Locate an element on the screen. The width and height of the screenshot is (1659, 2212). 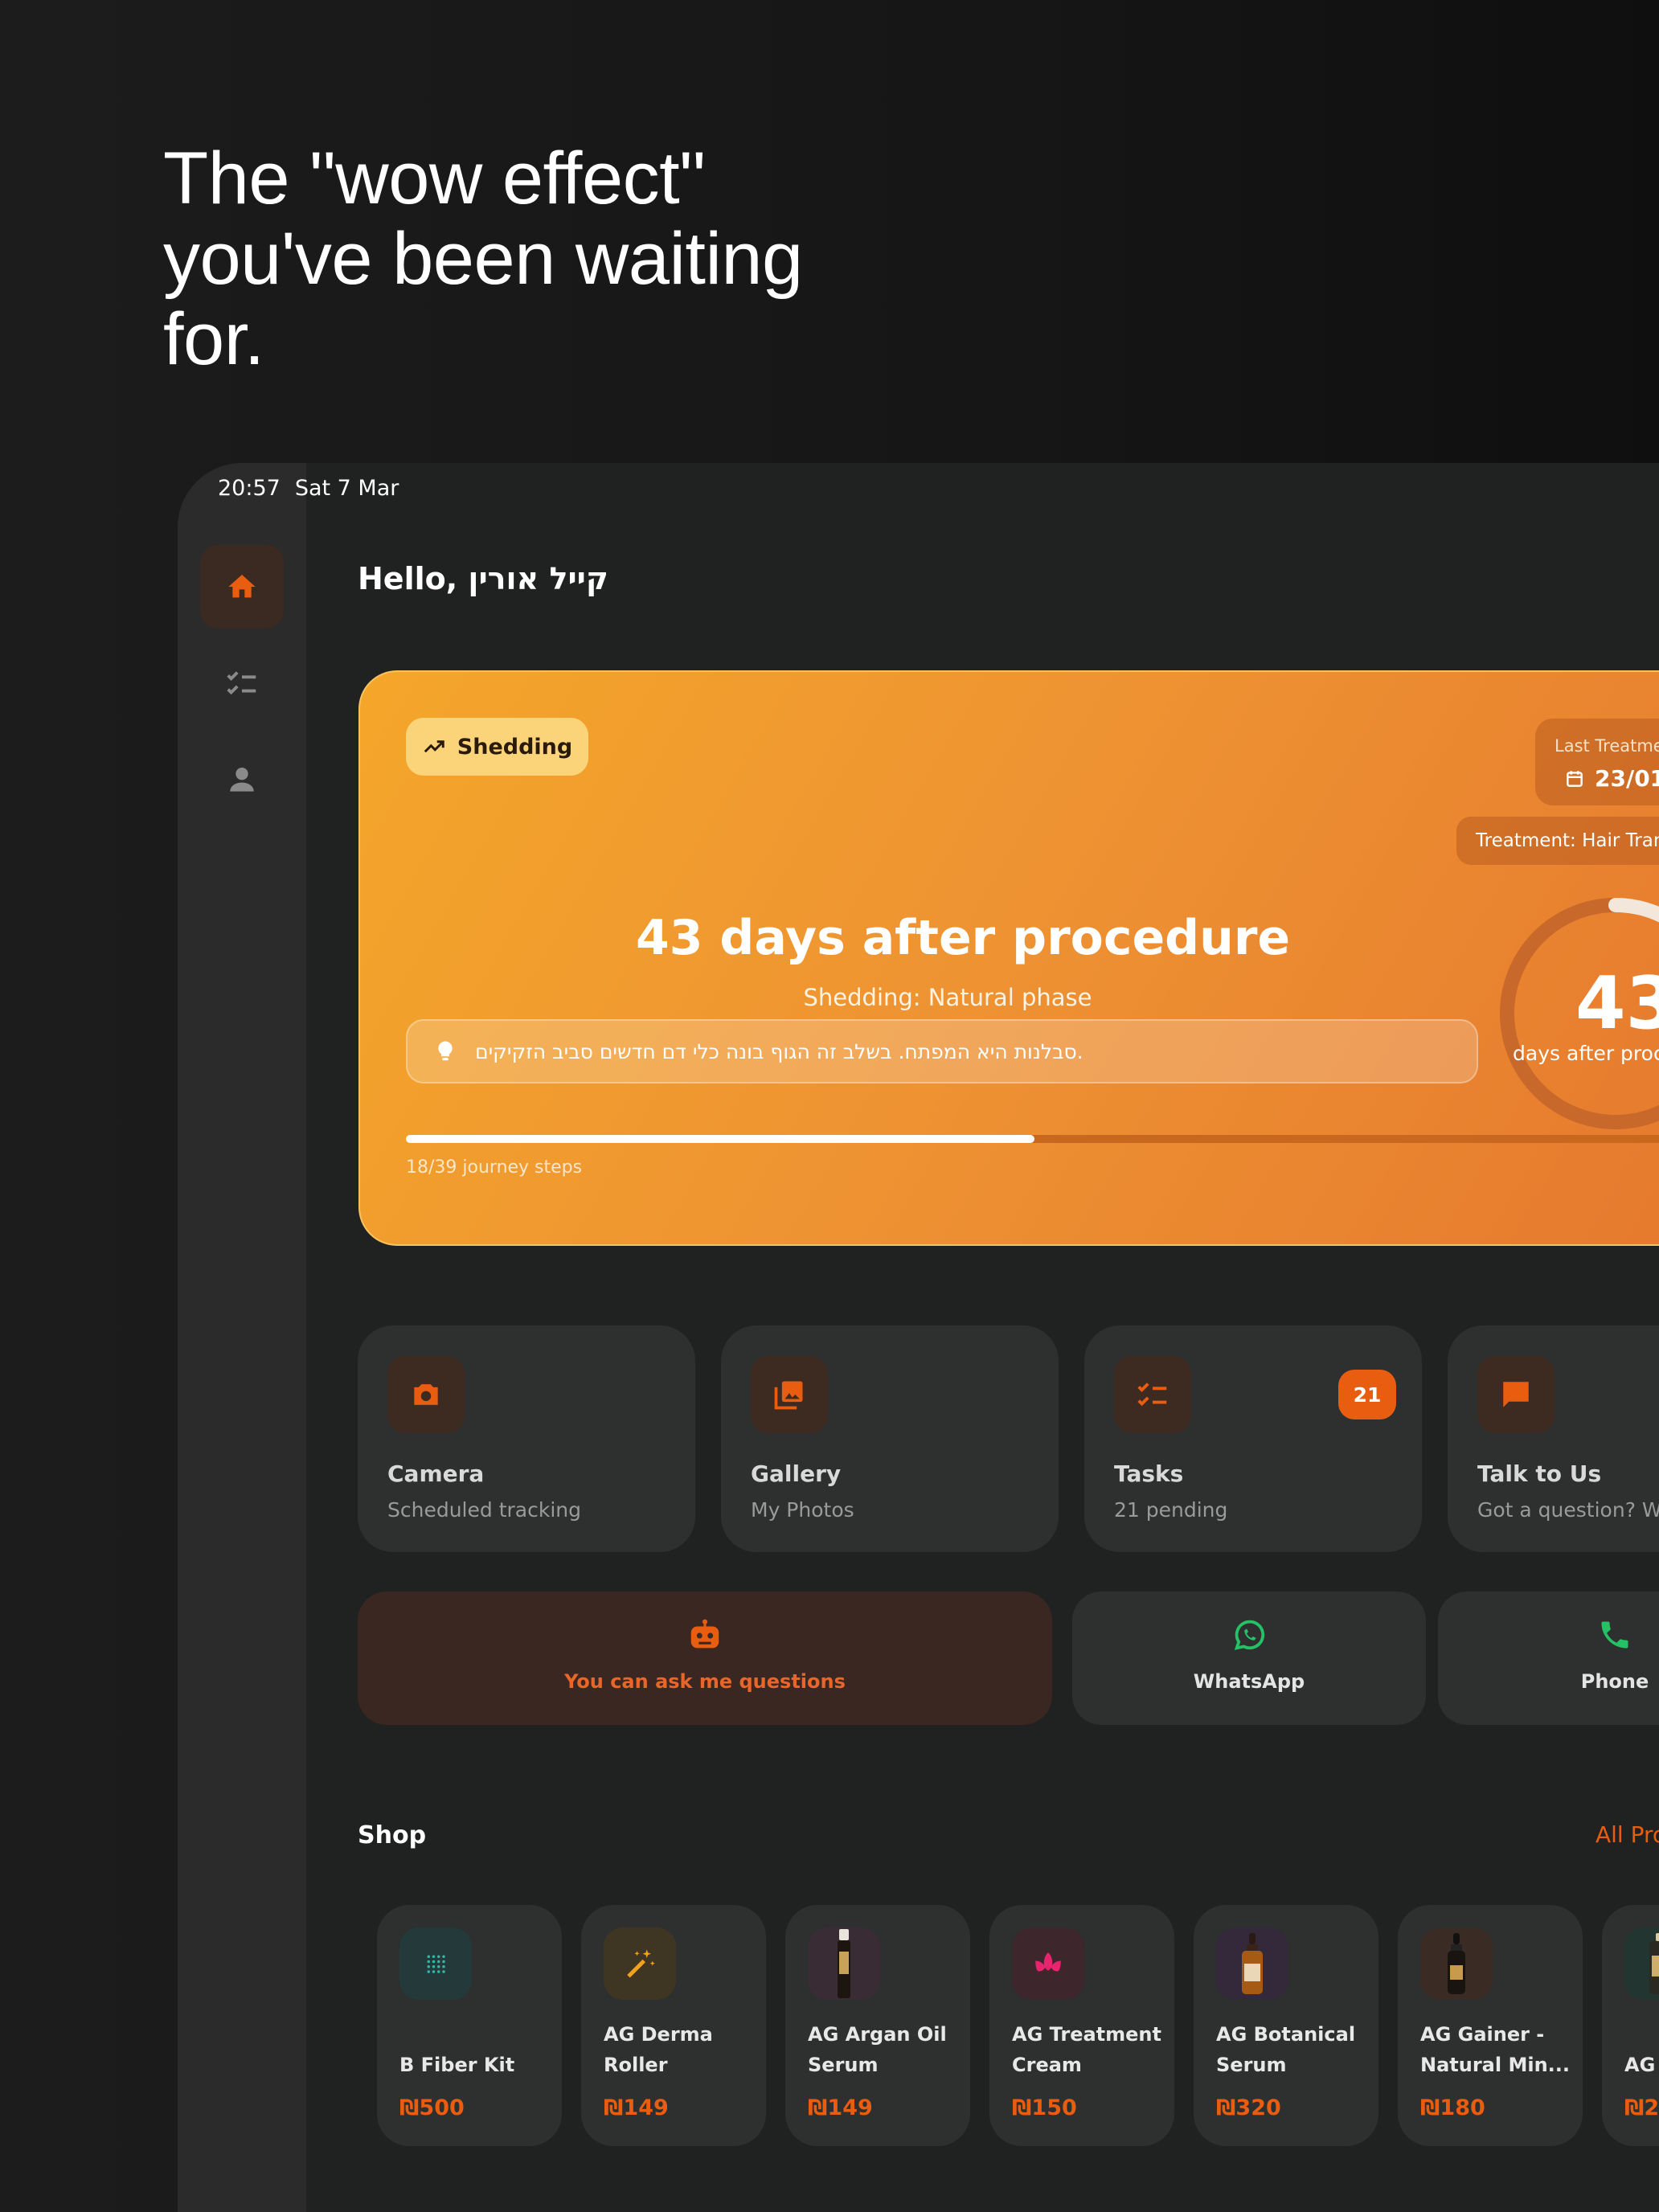
last-treatment-date: 23/01/ is located at coordinates (1611, 778).